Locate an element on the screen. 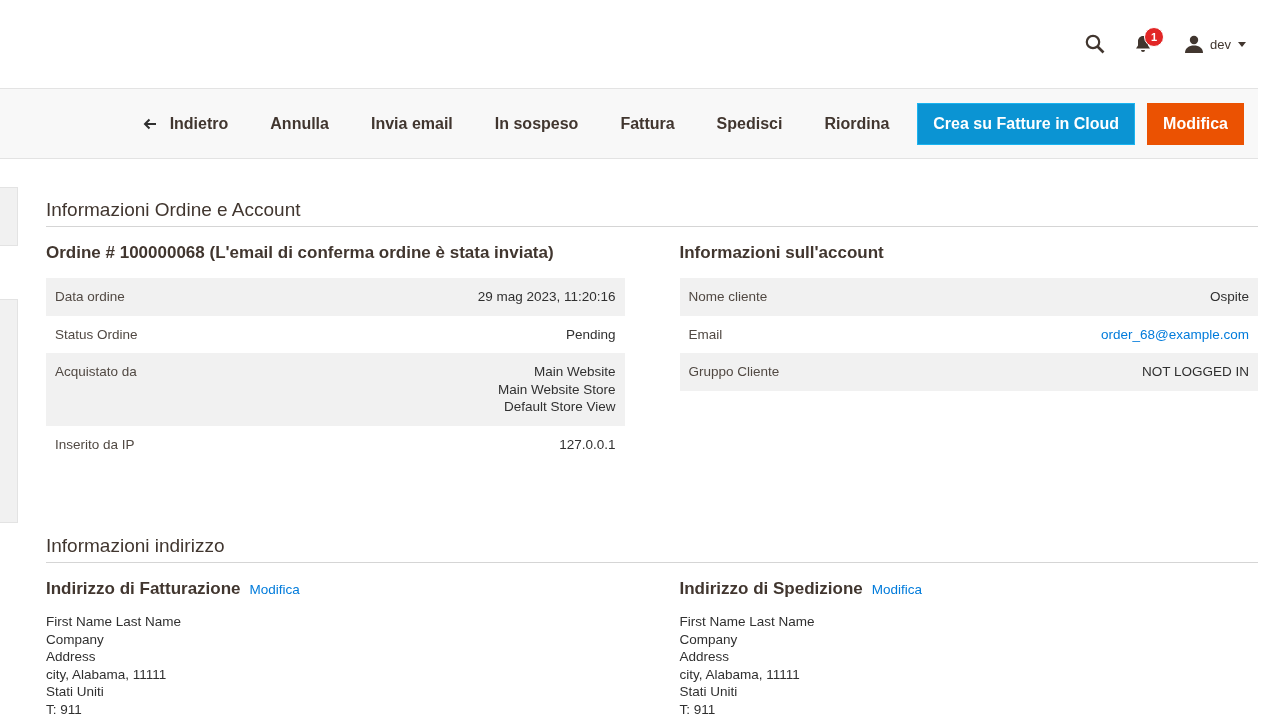 This screenshot has height=720, width=1280. user-name: dev is located at coordinates (1220, 44).